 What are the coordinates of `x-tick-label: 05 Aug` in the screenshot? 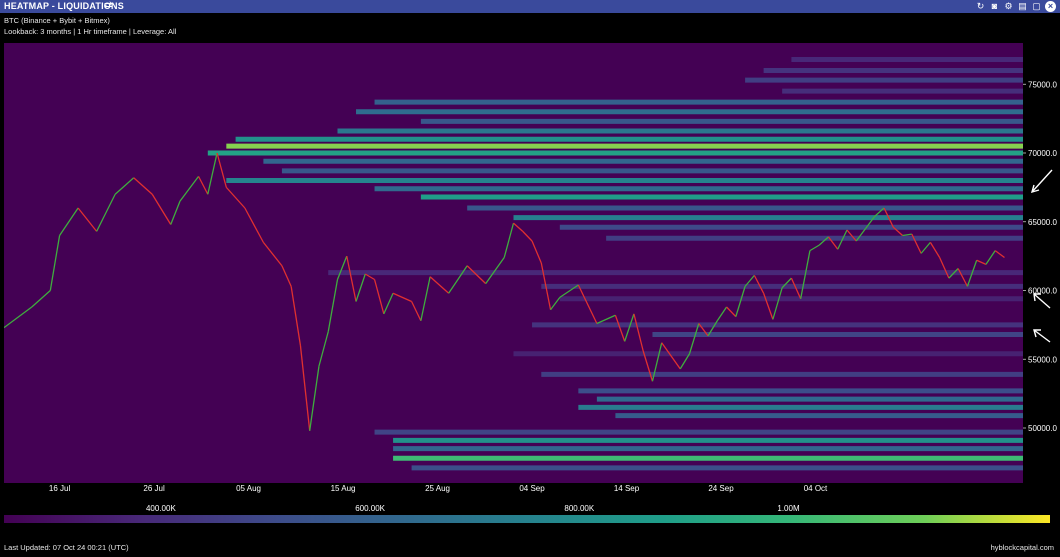 It's located at (248, 488).